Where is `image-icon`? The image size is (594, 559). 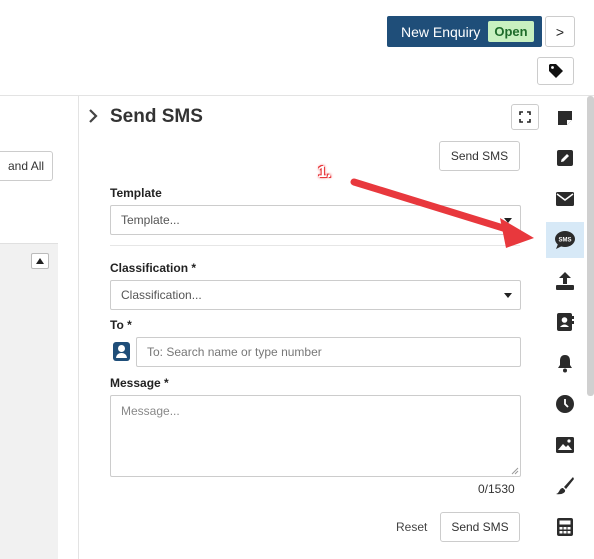 image-icon is located at coordinates (565, 445).